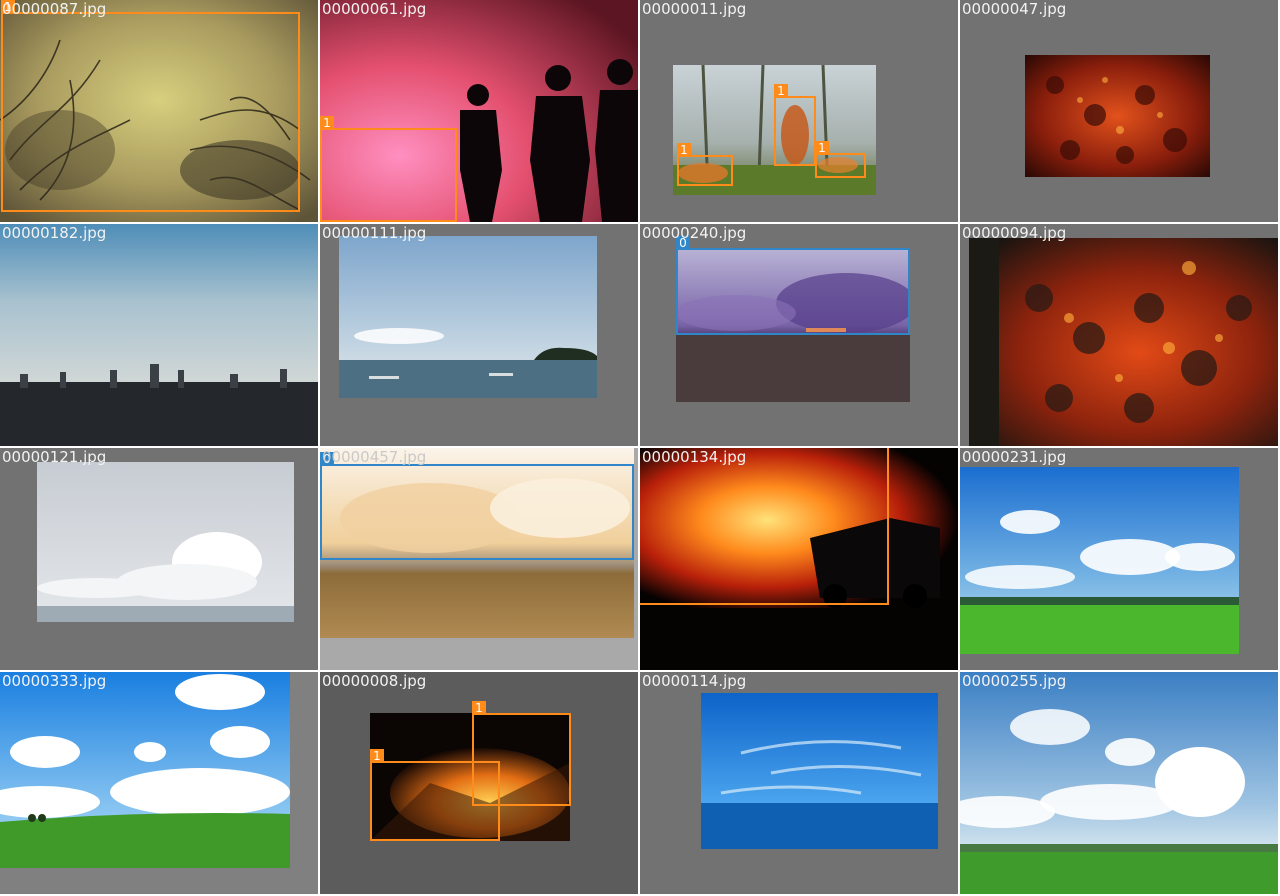 The height and width of the screenshot is (896, 1280). What do you see at coordinates (1014, 9) in the screenshot?
I see `filename-label: 00000047.jpg` at bounding box center [1014, 9].